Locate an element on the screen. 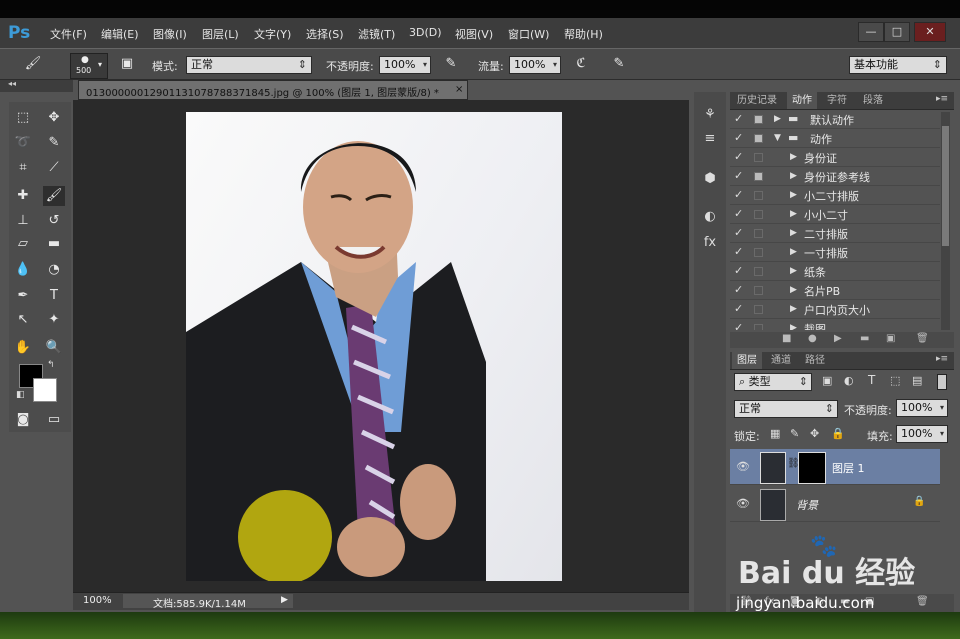 The width and height of the screenshot is (960, 639). action-row: ✓ ▶ ▬ 默认动作 is located at coordinates (835, 119).